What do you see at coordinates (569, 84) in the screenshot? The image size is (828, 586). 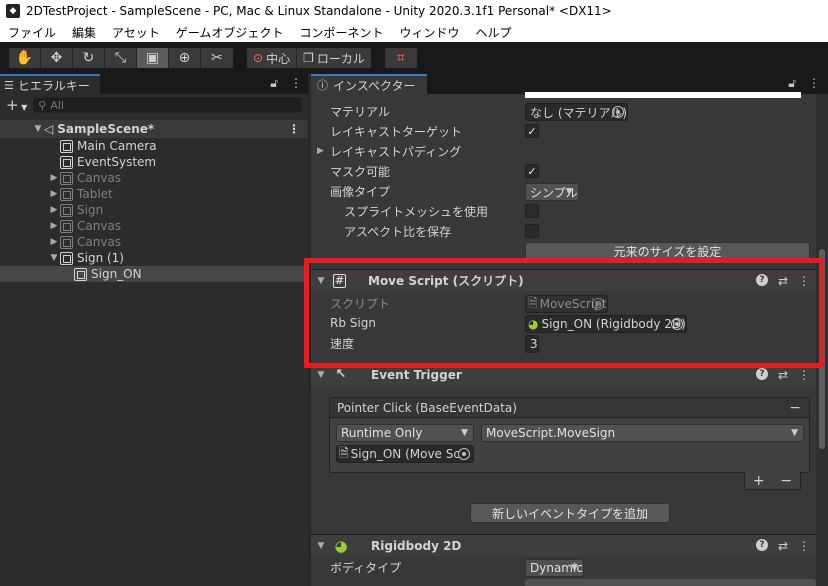 I see `inspector-tabbar: ⓘ インスペクター 🔓︎ ⋮` at bounding box center [569, 84].